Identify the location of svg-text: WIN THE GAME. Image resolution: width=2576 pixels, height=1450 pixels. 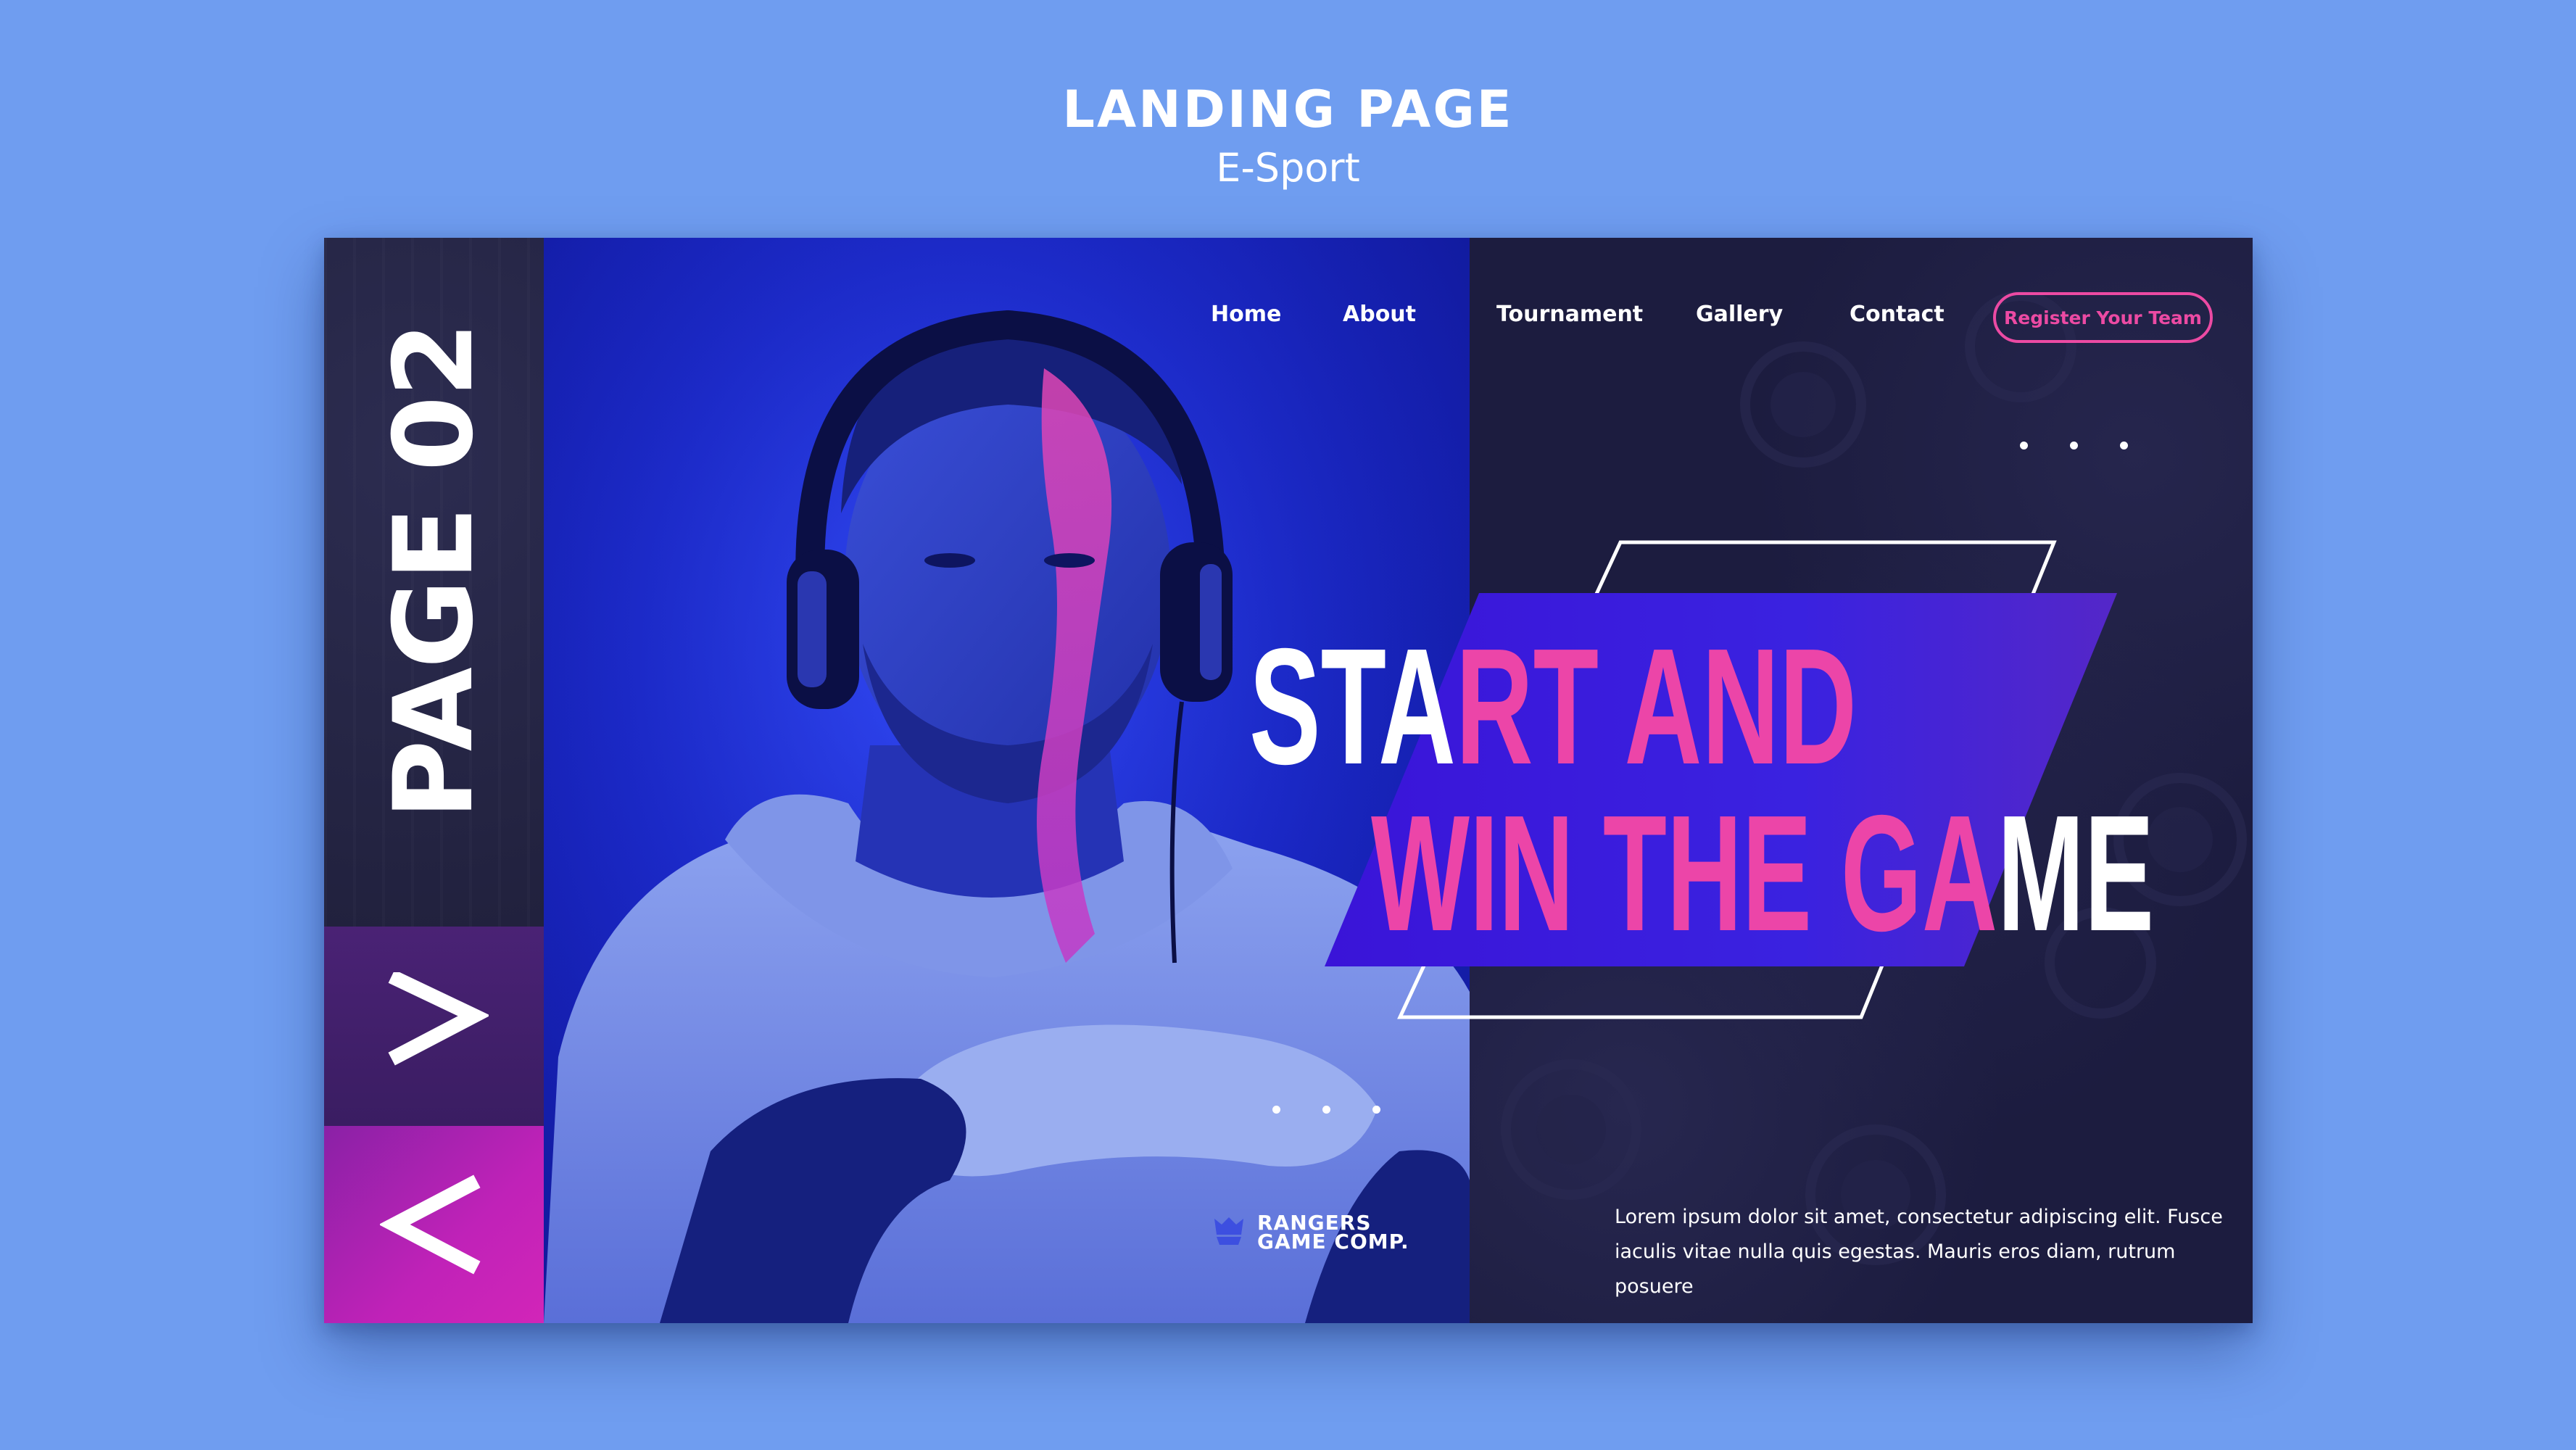
(1763, 874).